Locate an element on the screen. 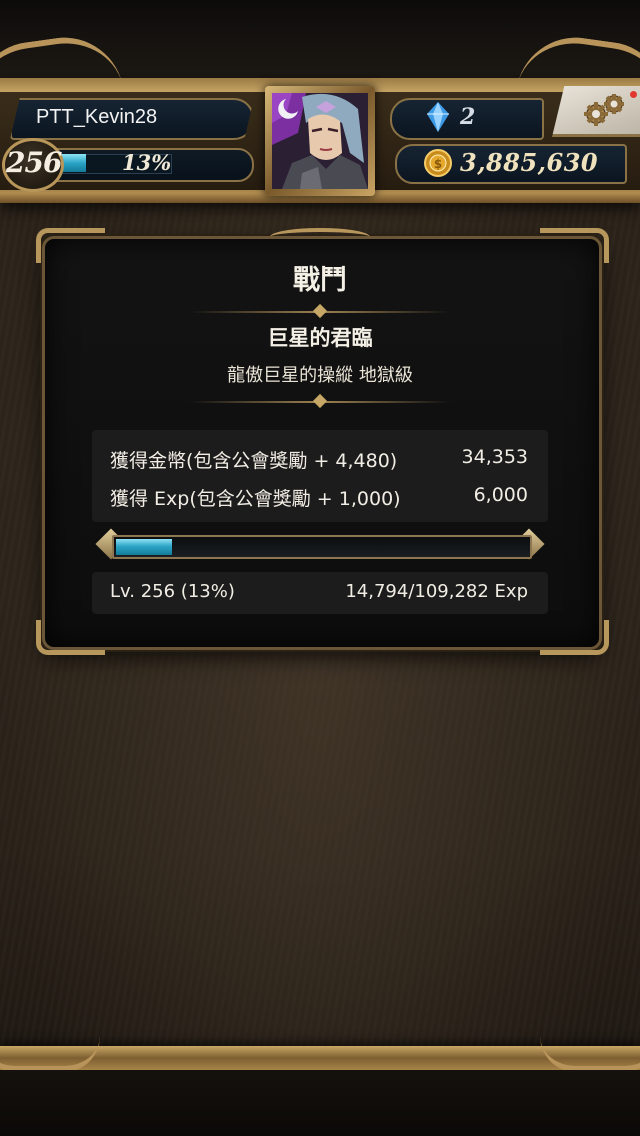  panel-title: 戰鬥 is located at coordinates (320, 280).